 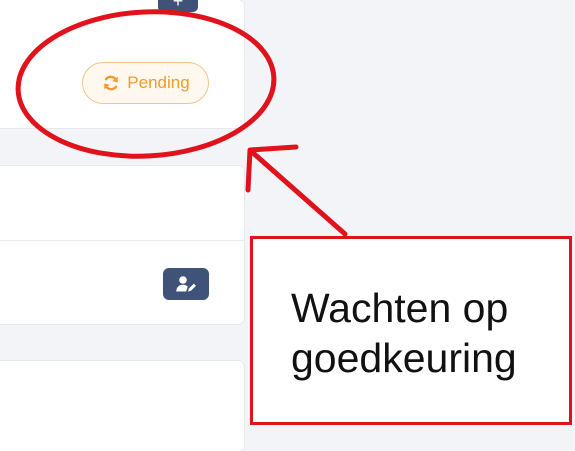 I want to click on assign-user-button, so click(x=186, y=284).